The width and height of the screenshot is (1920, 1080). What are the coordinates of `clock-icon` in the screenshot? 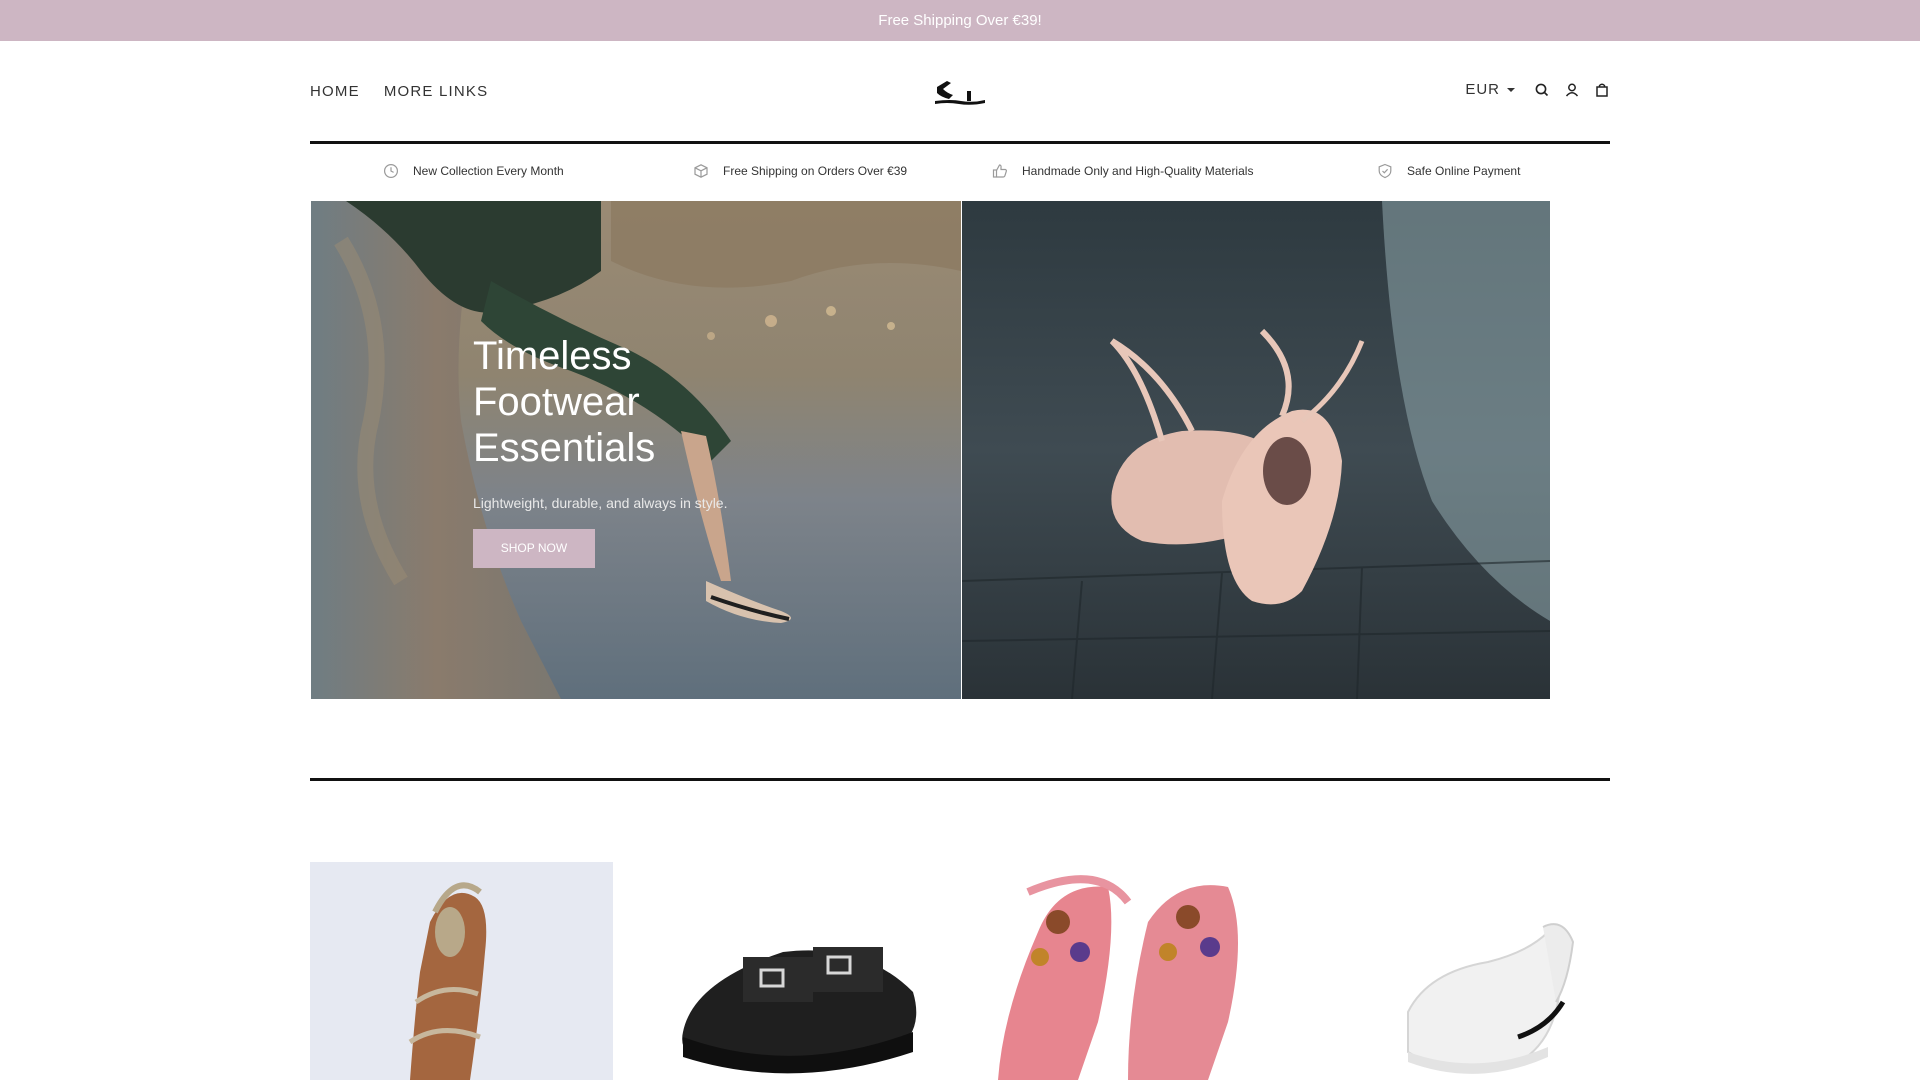 It's located at (391, 171).